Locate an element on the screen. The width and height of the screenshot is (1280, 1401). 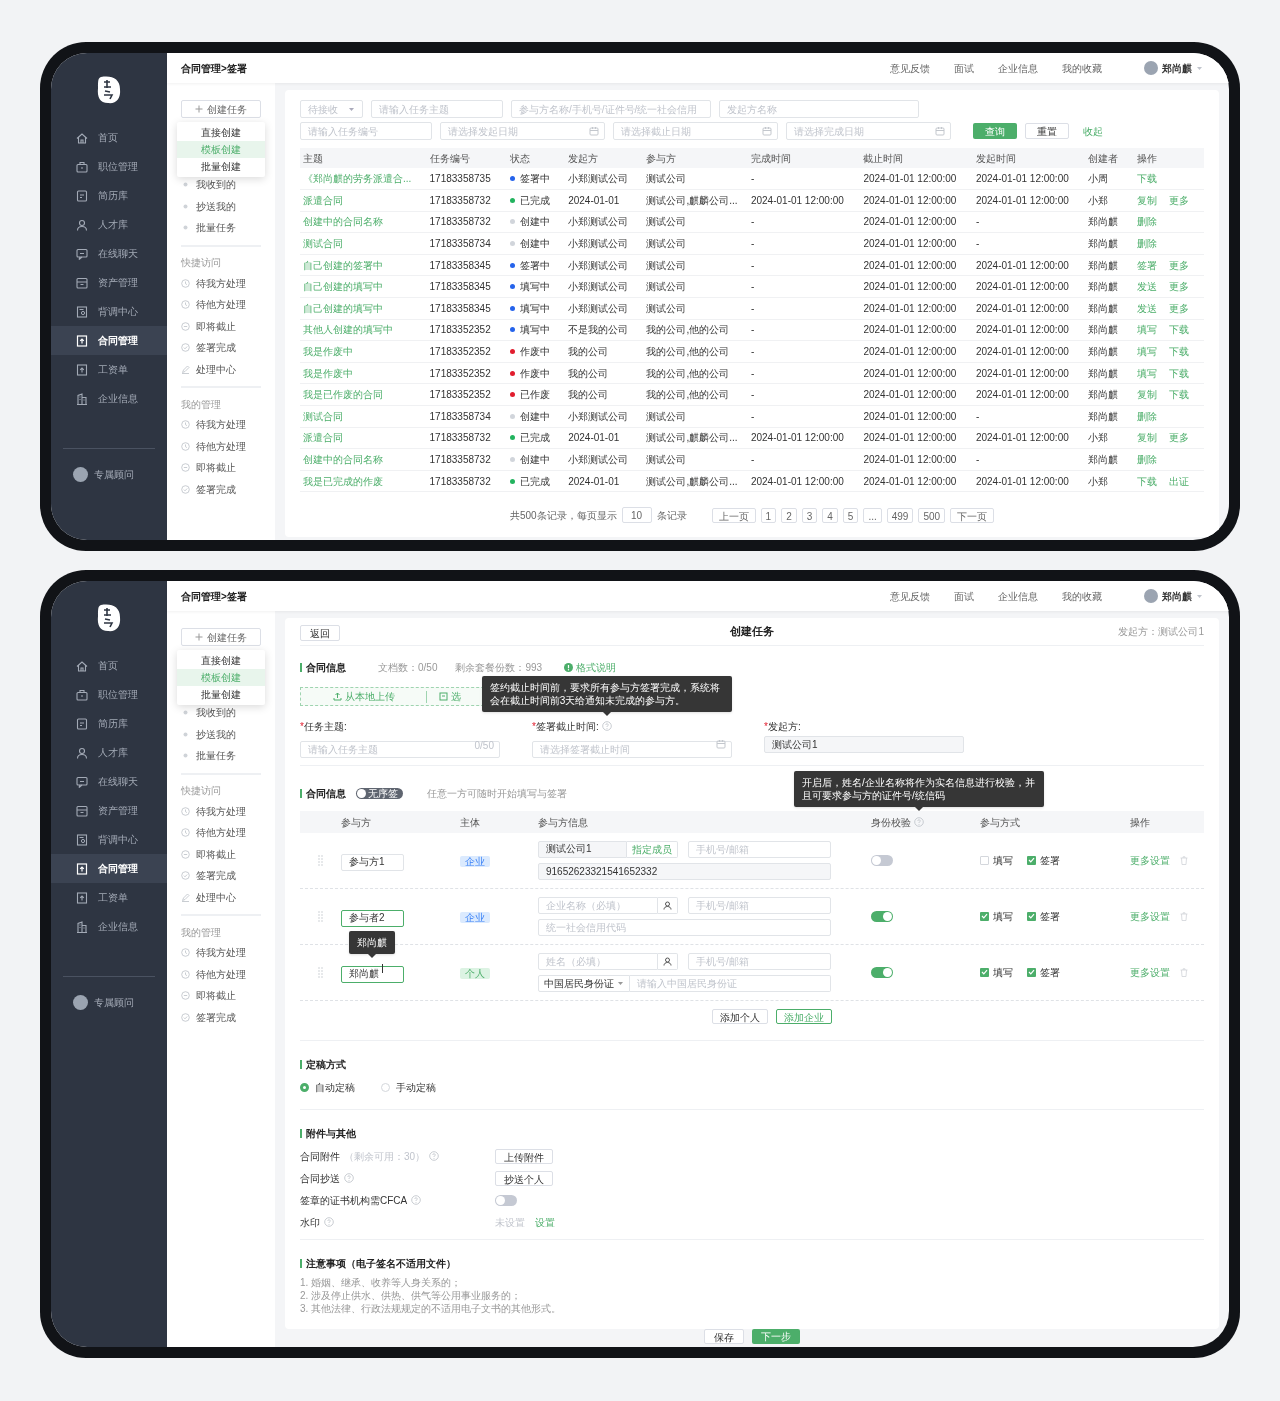
nav-link: 我的收藏 is located at coordinates (1082, 596).